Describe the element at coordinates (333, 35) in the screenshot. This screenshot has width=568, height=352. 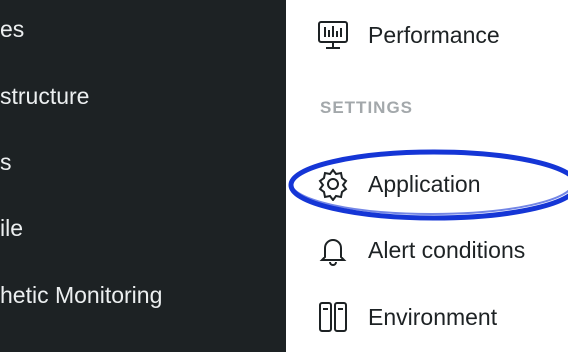
I see `performance-monitor-icon` at that location.